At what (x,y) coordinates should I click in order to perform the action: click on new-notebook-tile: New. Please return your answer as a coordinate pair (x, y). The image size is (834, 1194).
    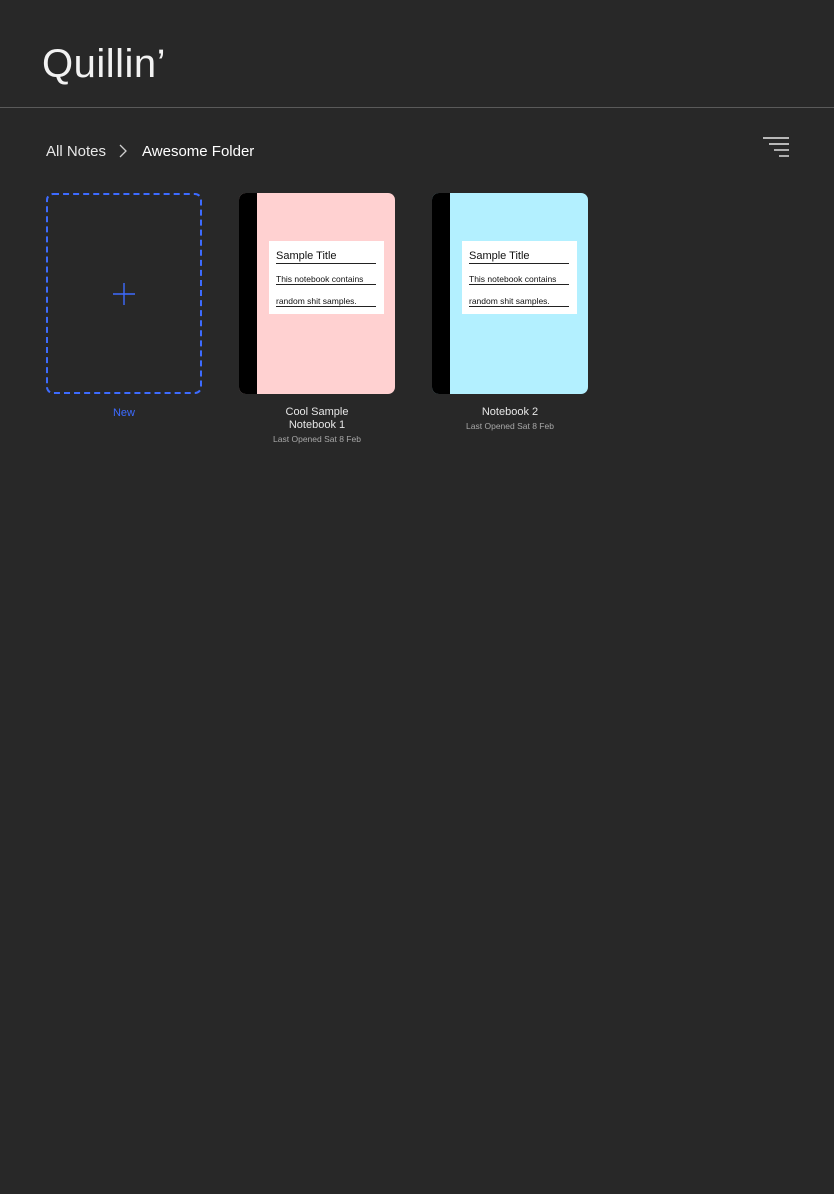
    Looking at the image, I should click on (124, 306).